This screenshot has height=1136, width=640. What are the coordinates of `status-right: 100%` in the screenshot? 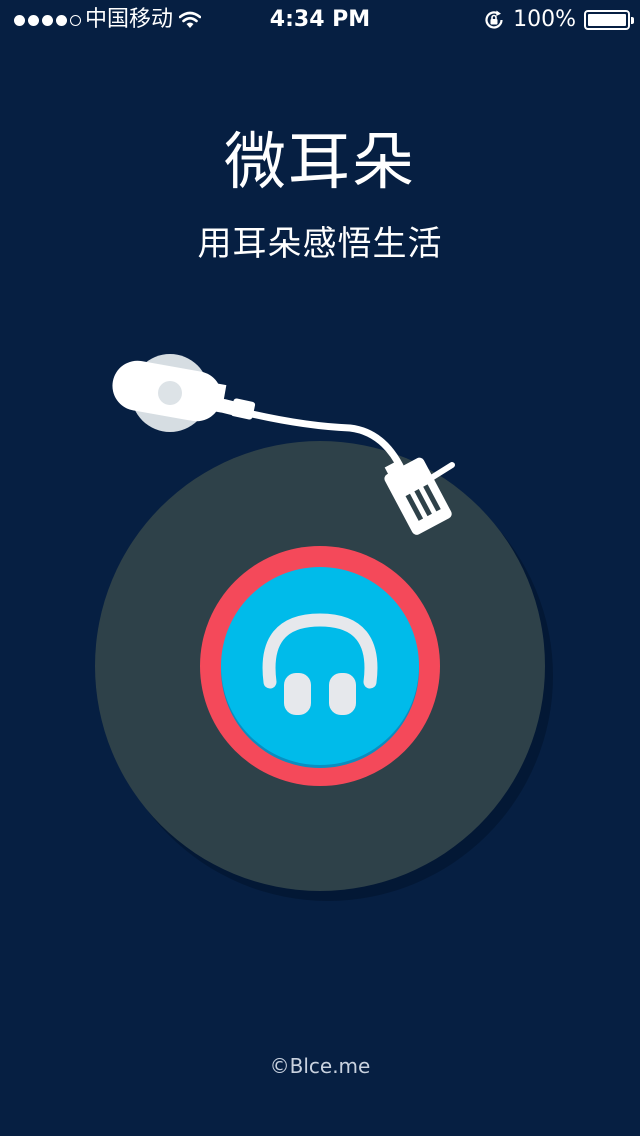 It's located at (558, 20).